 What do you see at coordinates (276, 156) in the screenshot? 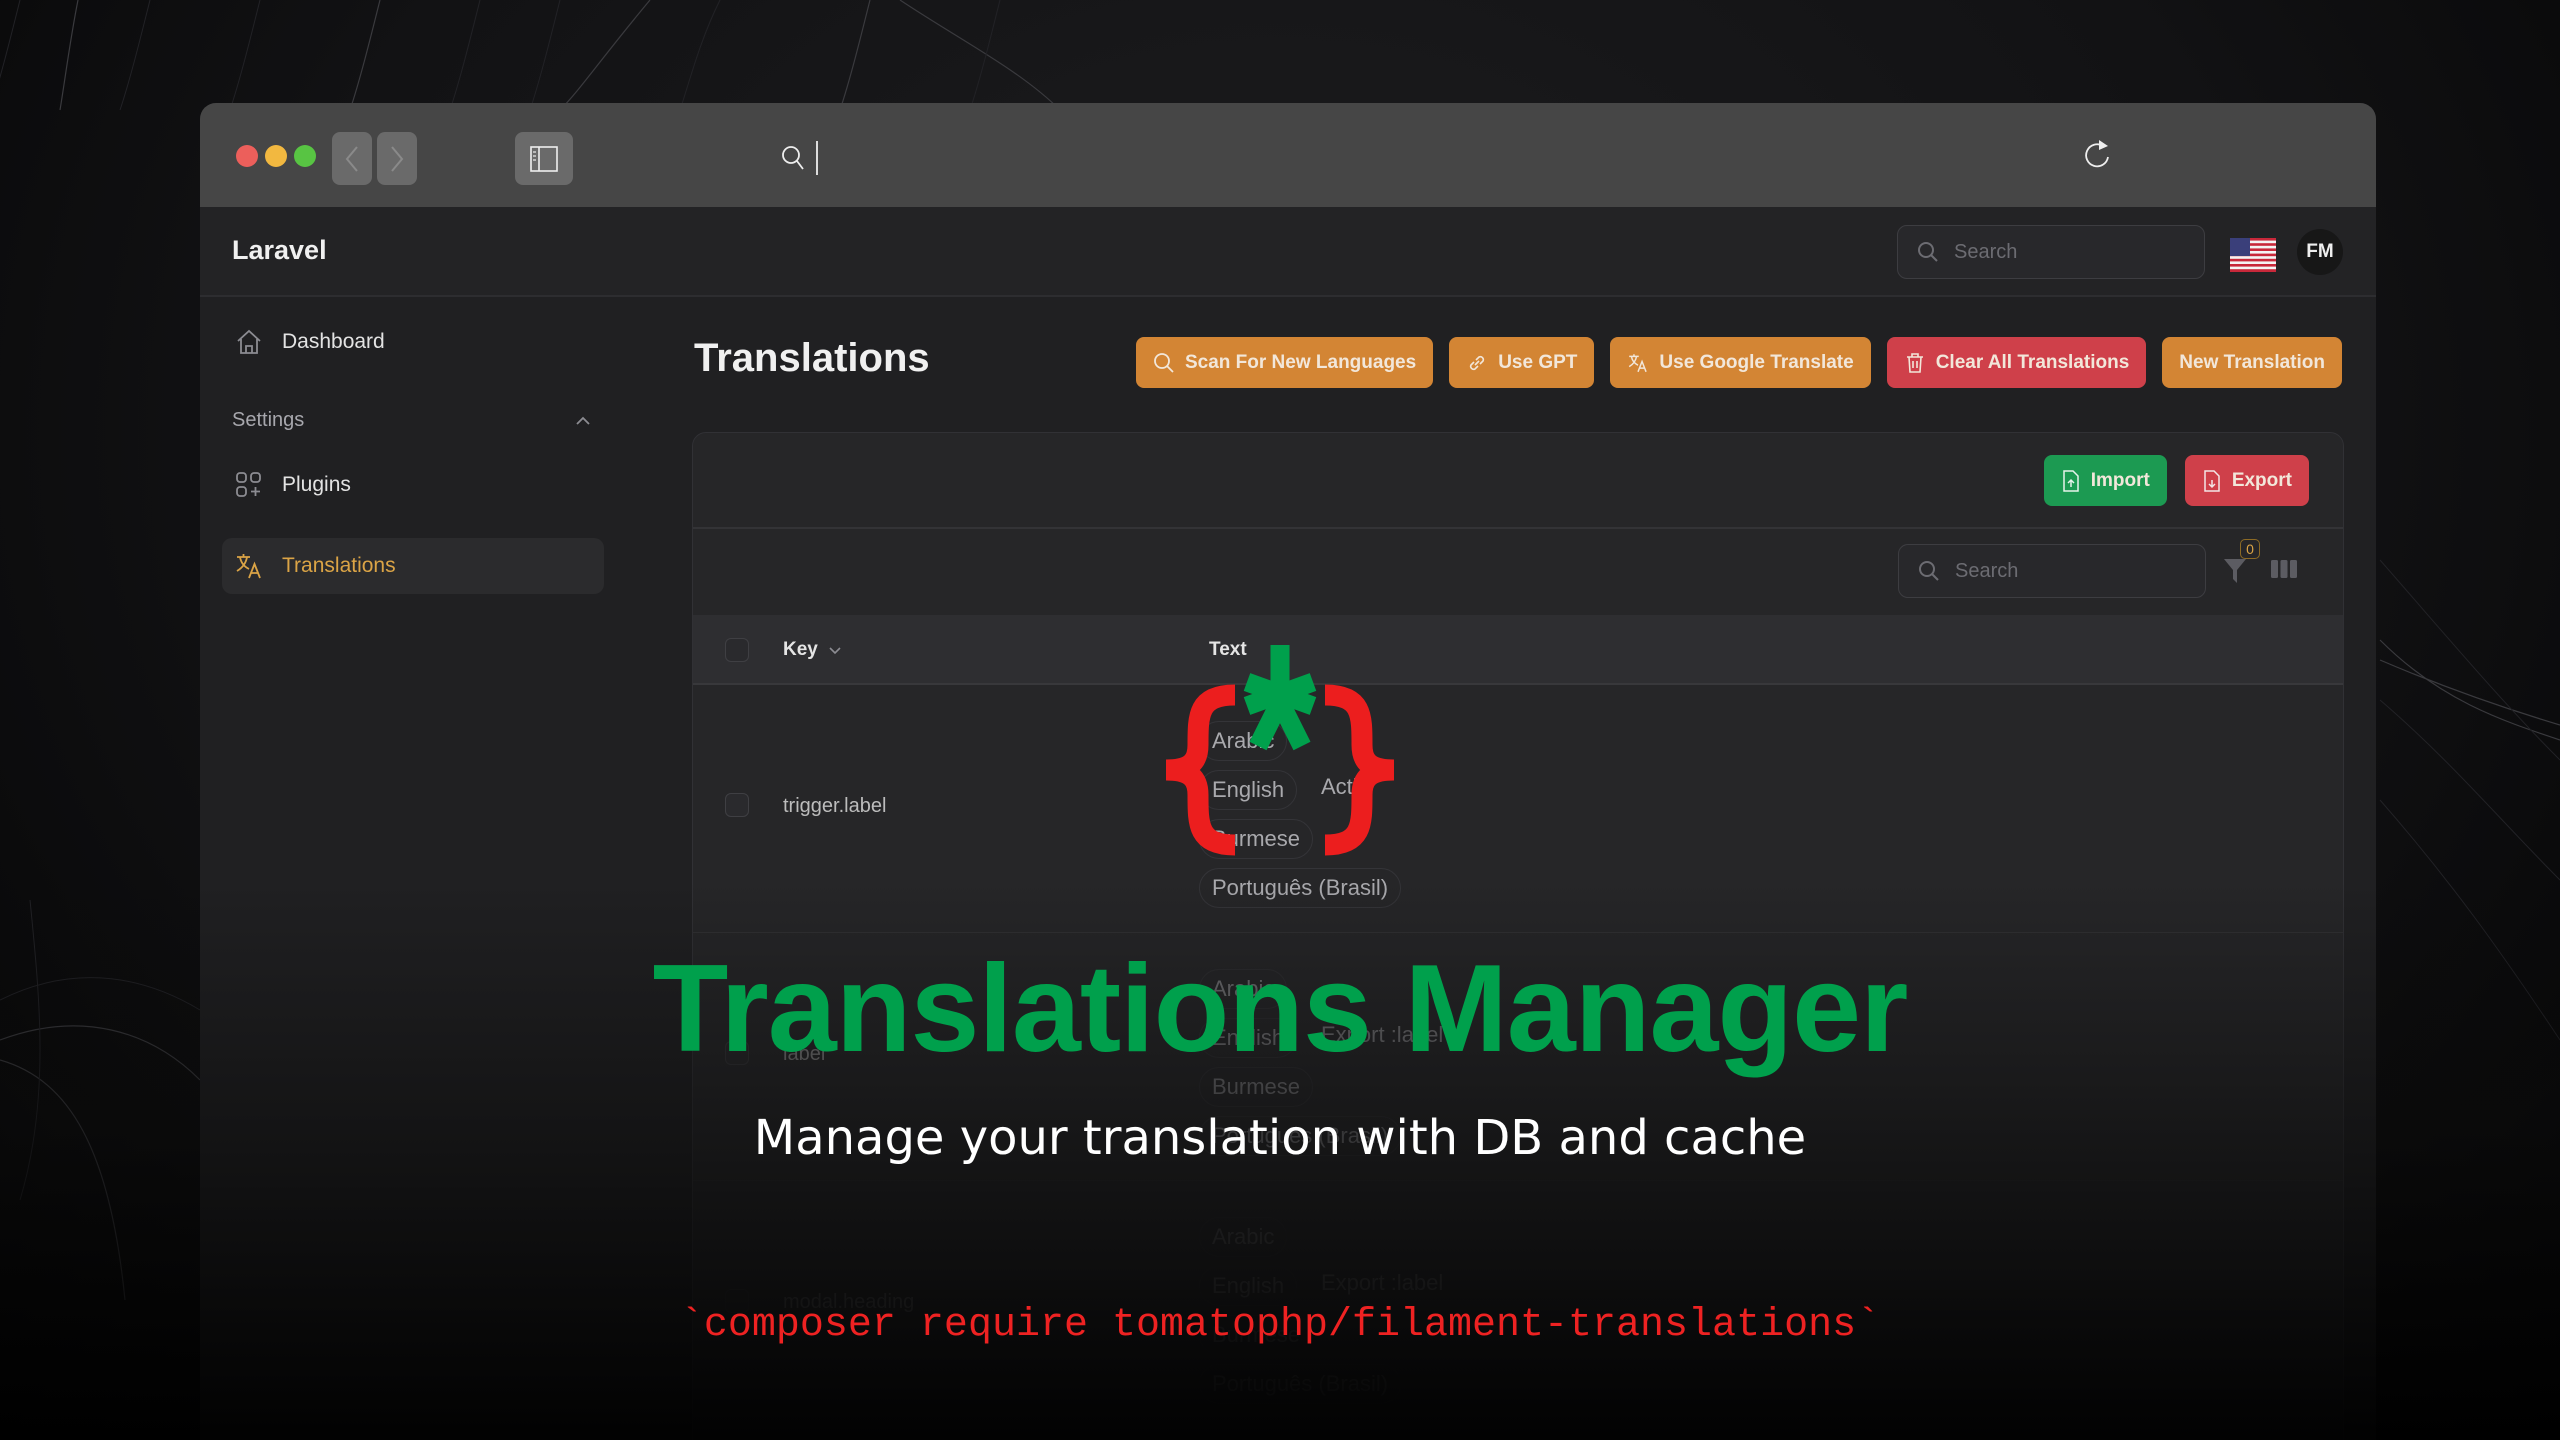
I see `minimize-window-button` at bounding box center [276, 156].